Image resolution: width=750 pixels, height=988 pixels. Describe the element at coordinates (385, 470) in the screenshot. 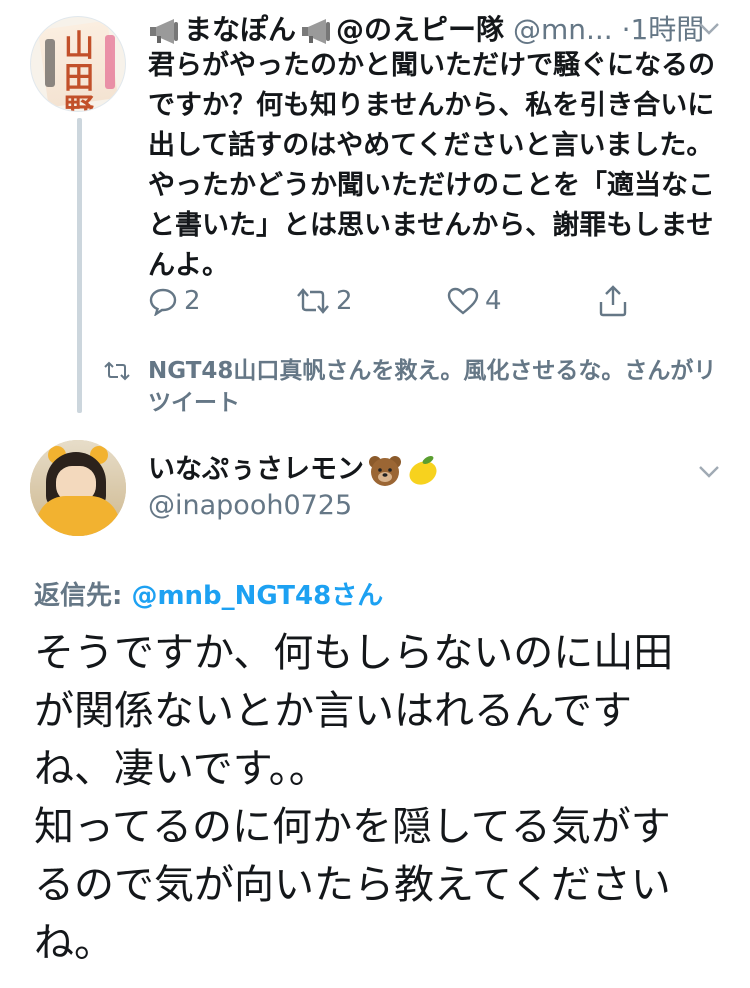

I see `bear-icon` at that location.